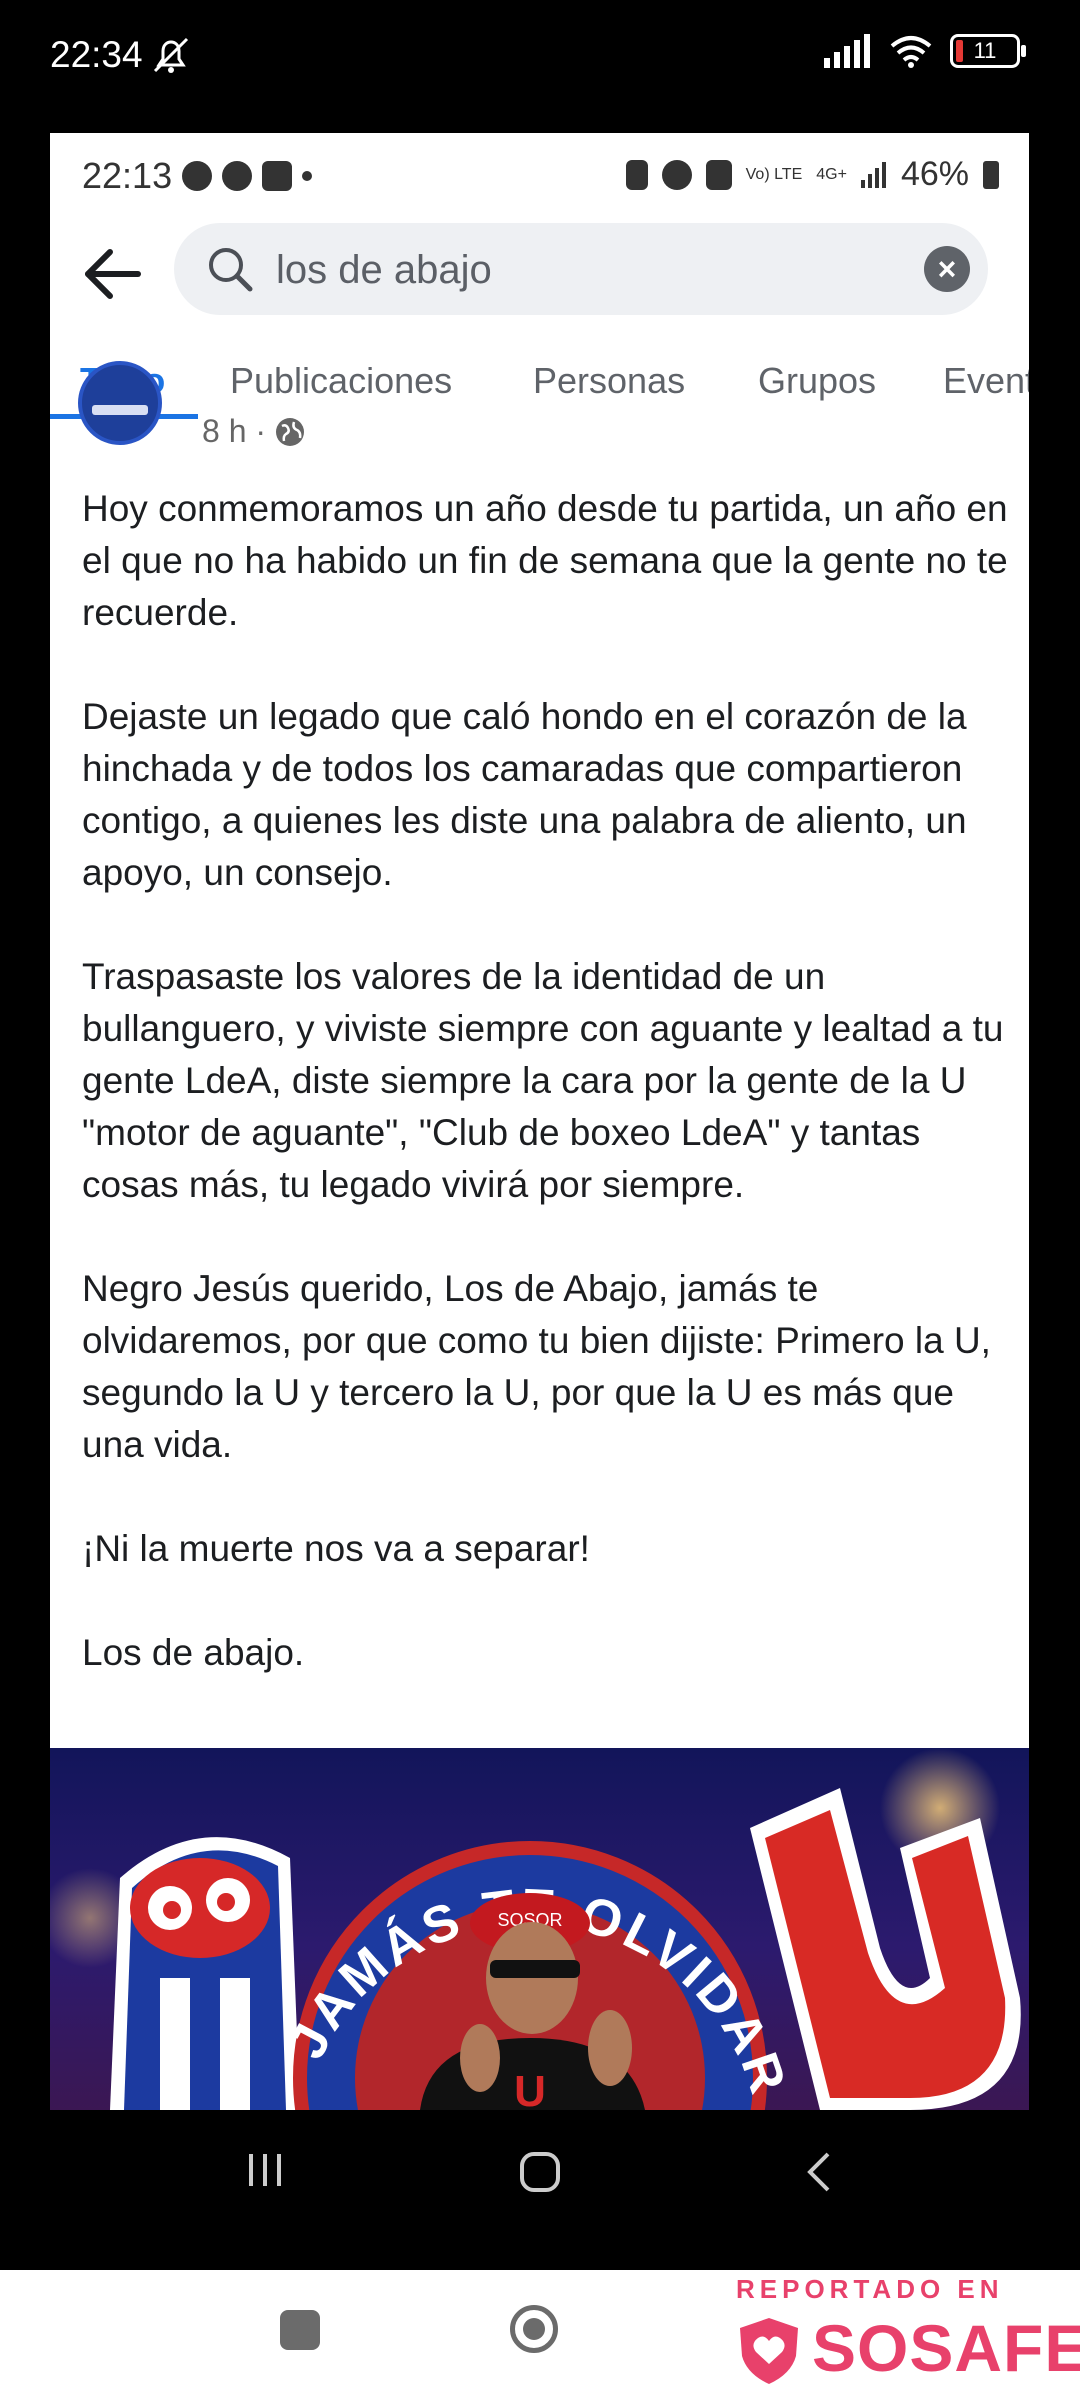  I want to click on inner-navigation-bar, so click(539, 2190).